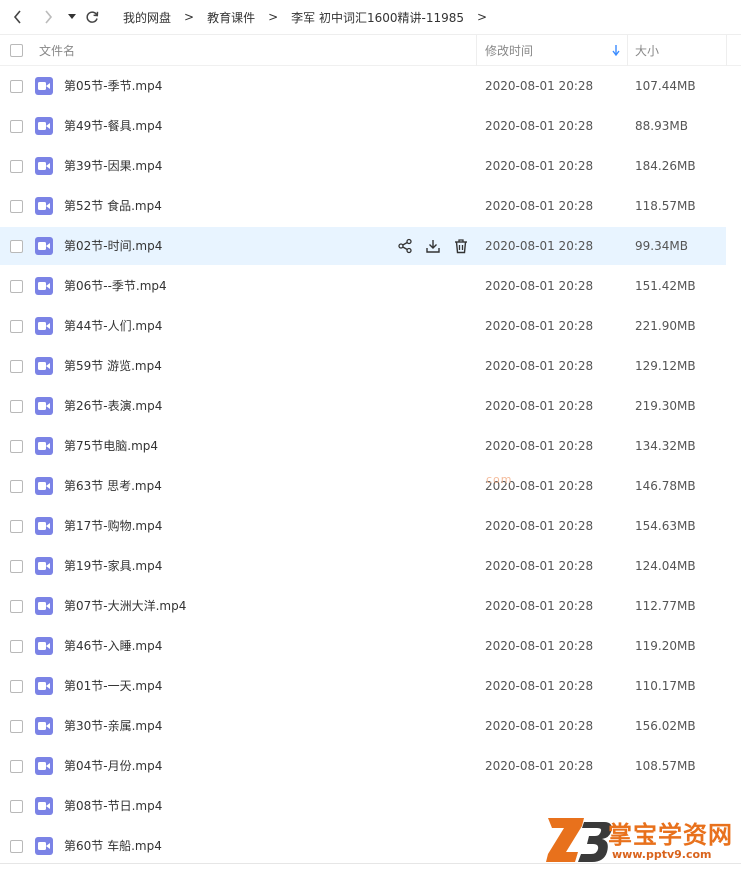 This screenshot has width=741, height=871. I want to click on table-row: 第44节-人们.mp4 2020-08-01 20:28 221.90MB, so click(370, 326).